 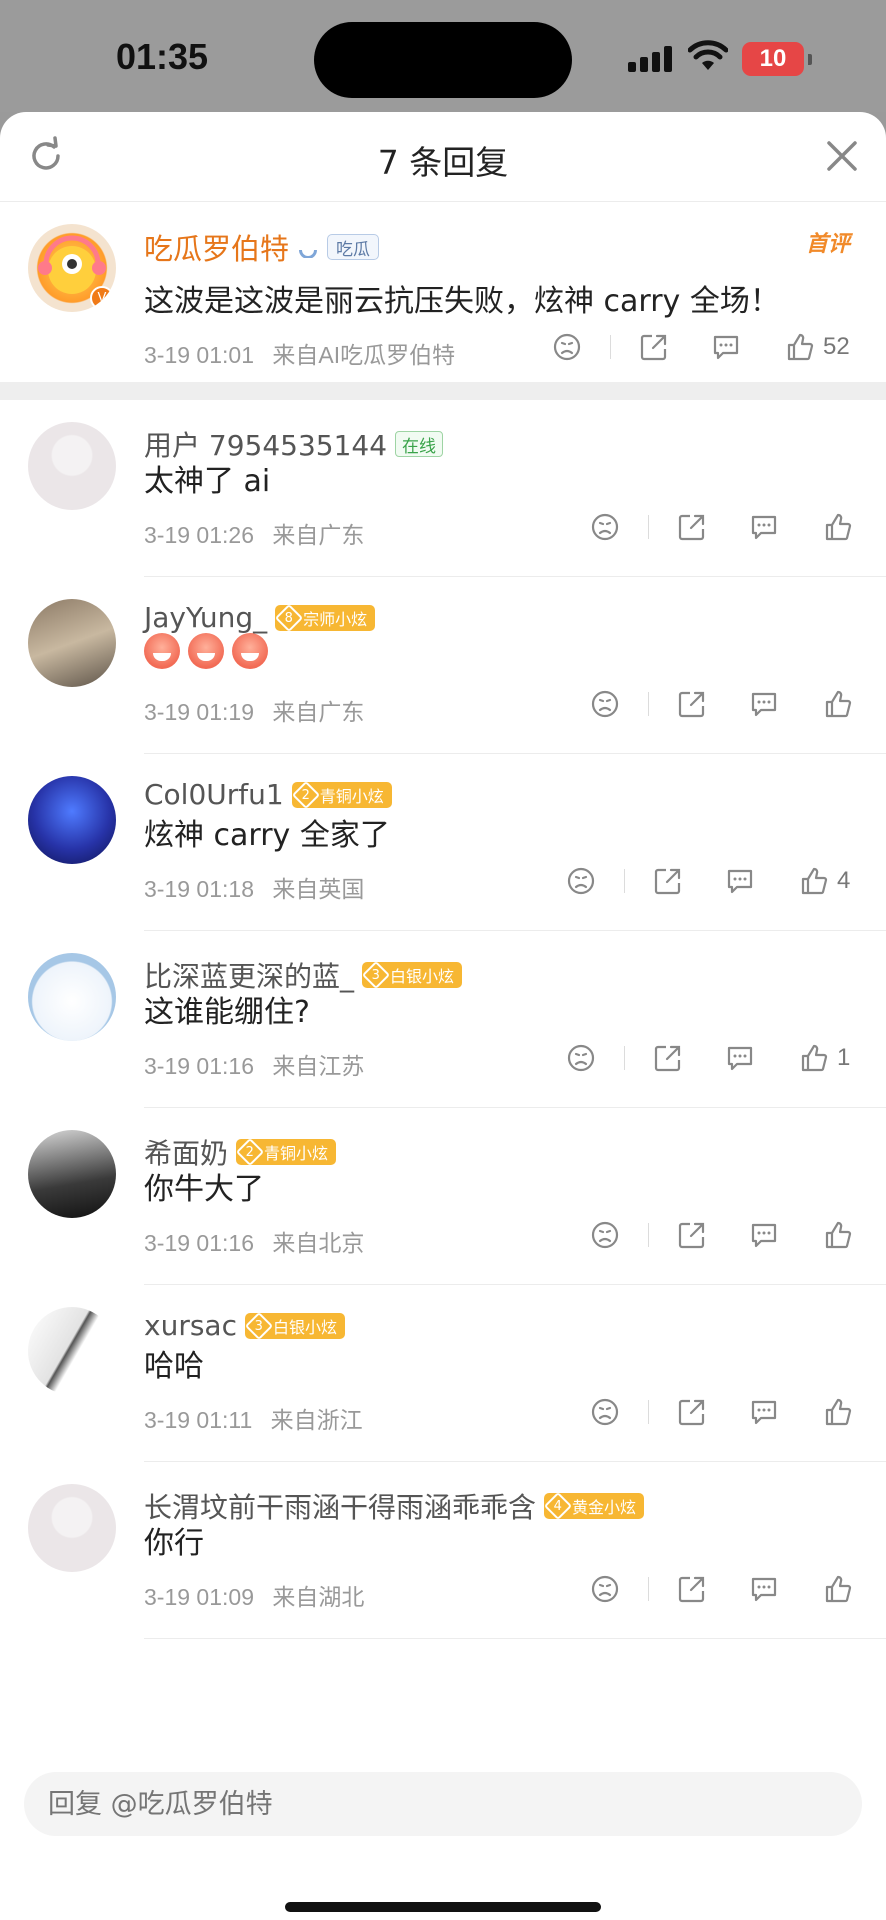 I want to click on avatar: V, so click(x=72, y=268).